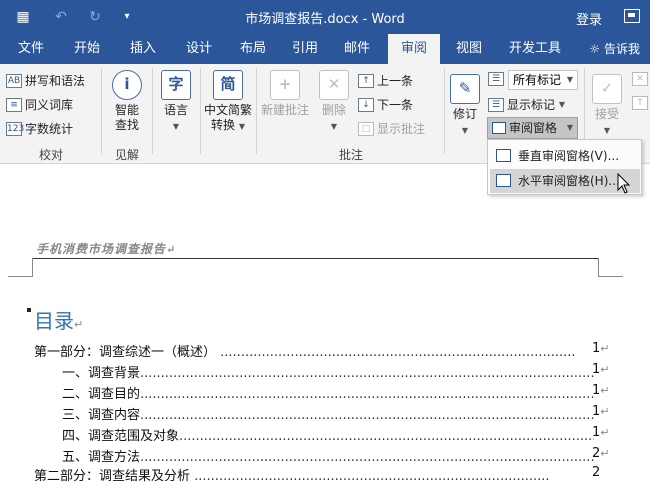 This screenshot has width=650, height=484. What do you see at coordinates (499, 128) in the screenshot?
I see `reviewing-pane-icon` at bounding box center [499, 128].